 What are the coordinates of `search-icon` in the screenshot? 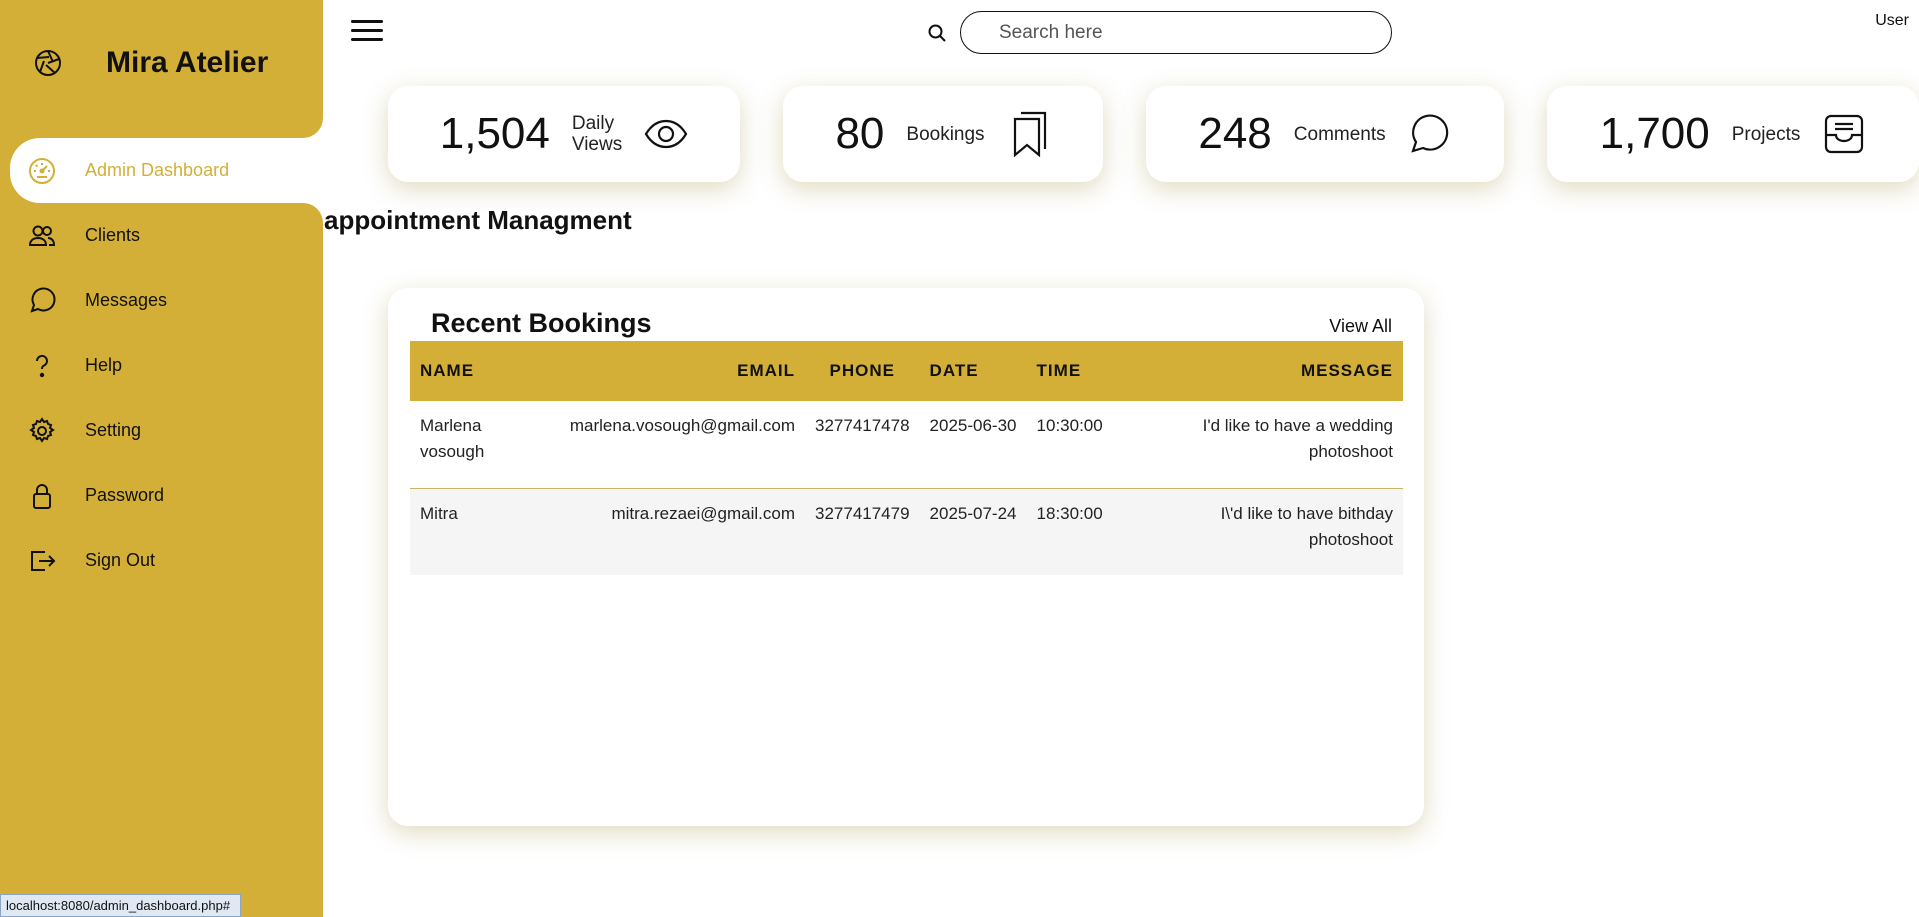 It's located at (937, 33).